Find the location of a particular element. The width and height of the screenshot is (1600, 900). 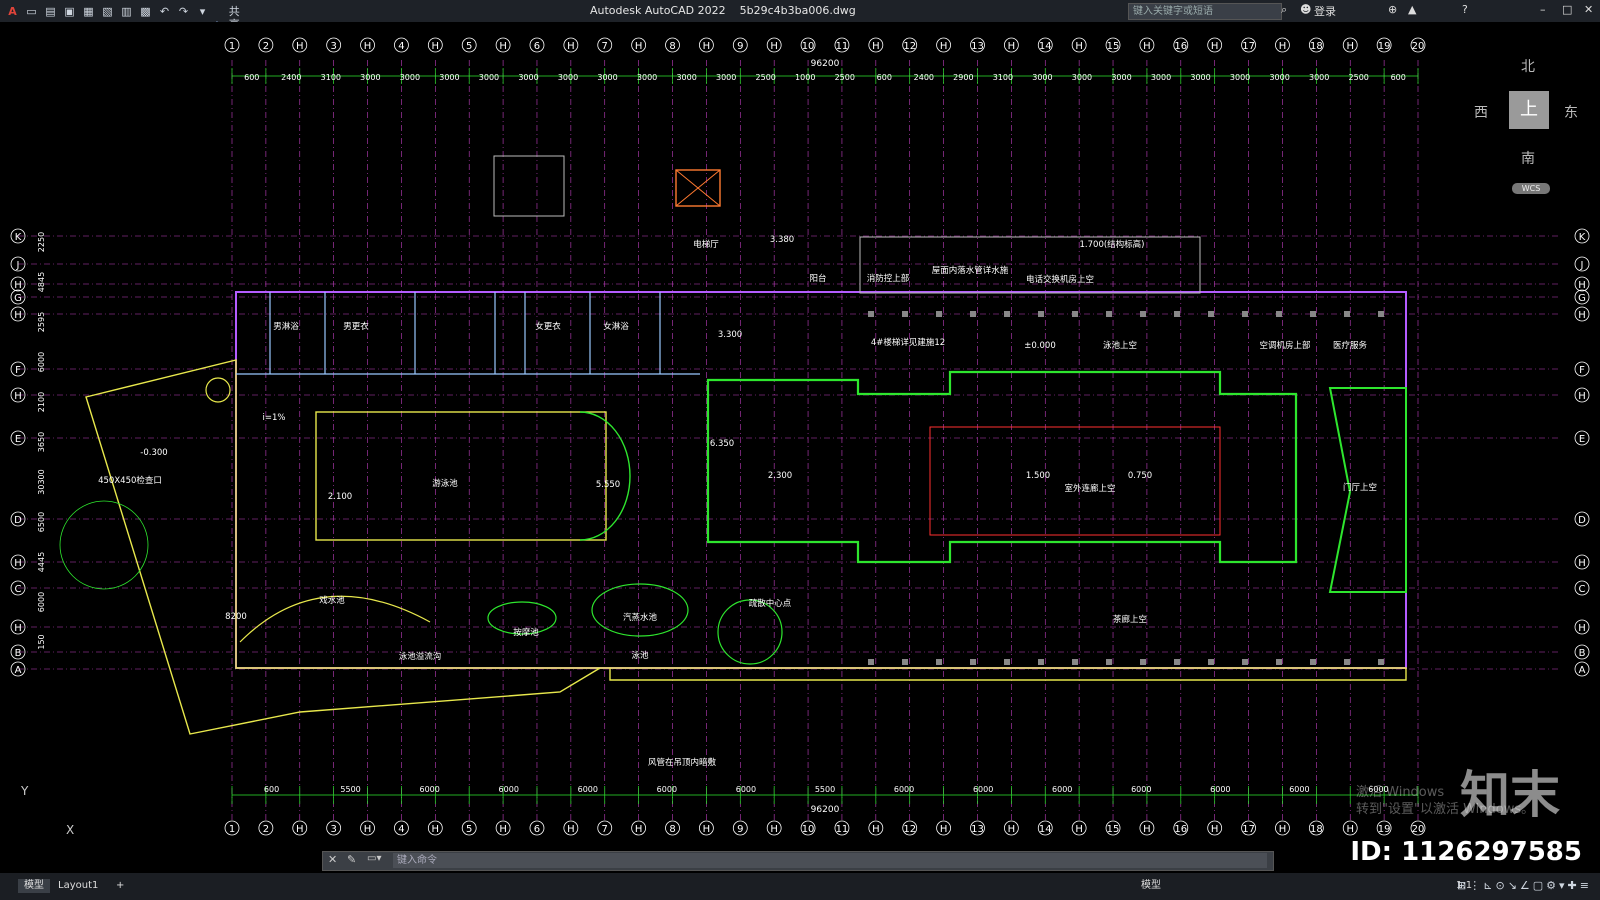

grid-label-right: B is located at coordinates (1582, 653).